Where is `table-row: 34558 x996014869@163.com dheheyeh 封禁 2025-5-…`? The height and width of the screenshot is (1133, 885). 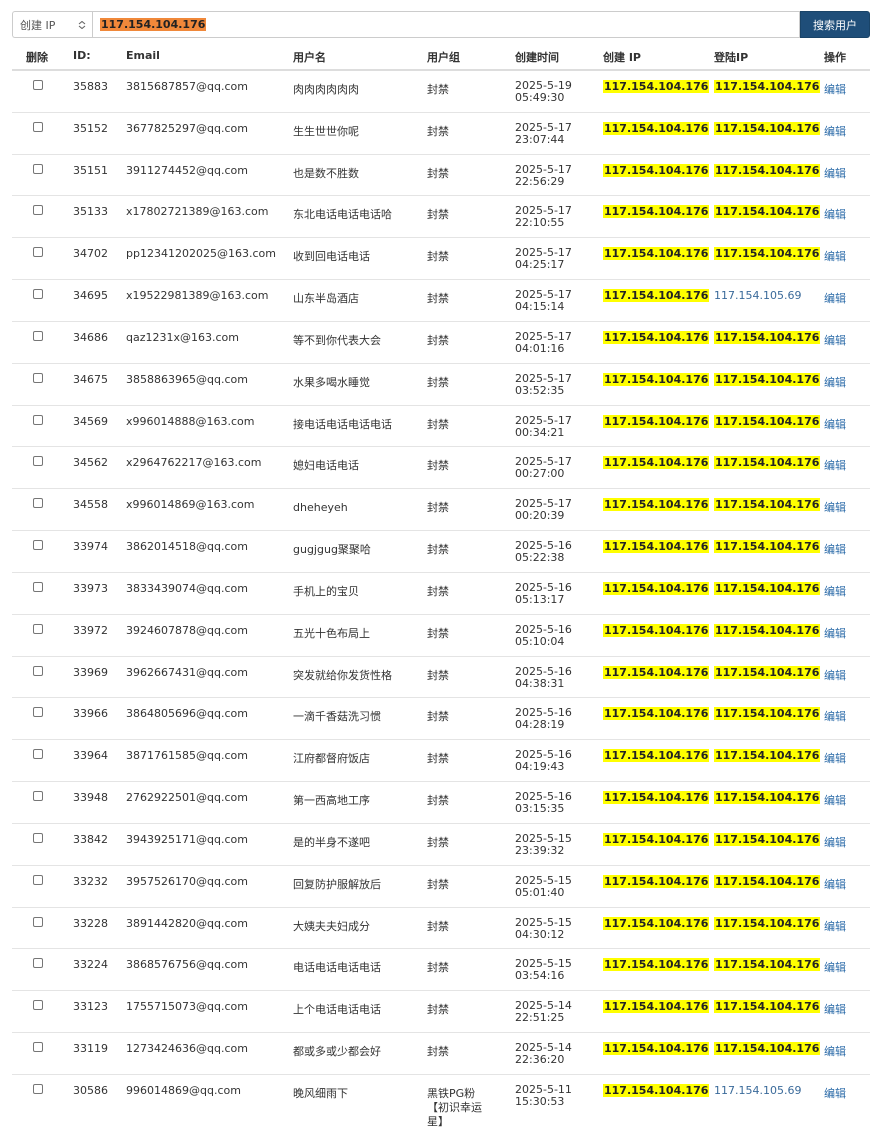
table-row: 34558 x996014869@163.com dheheyeh 封禁 2025-5-… is located at coordinates (441, 510).